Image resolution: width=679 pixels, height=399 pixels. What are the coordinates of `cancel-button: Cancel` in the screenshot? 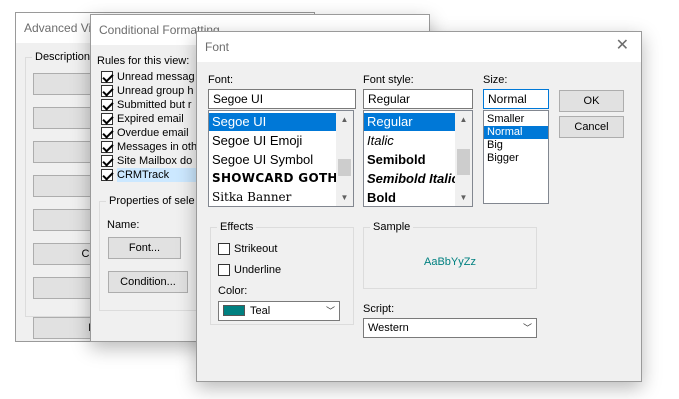 It's located at (591, 127).